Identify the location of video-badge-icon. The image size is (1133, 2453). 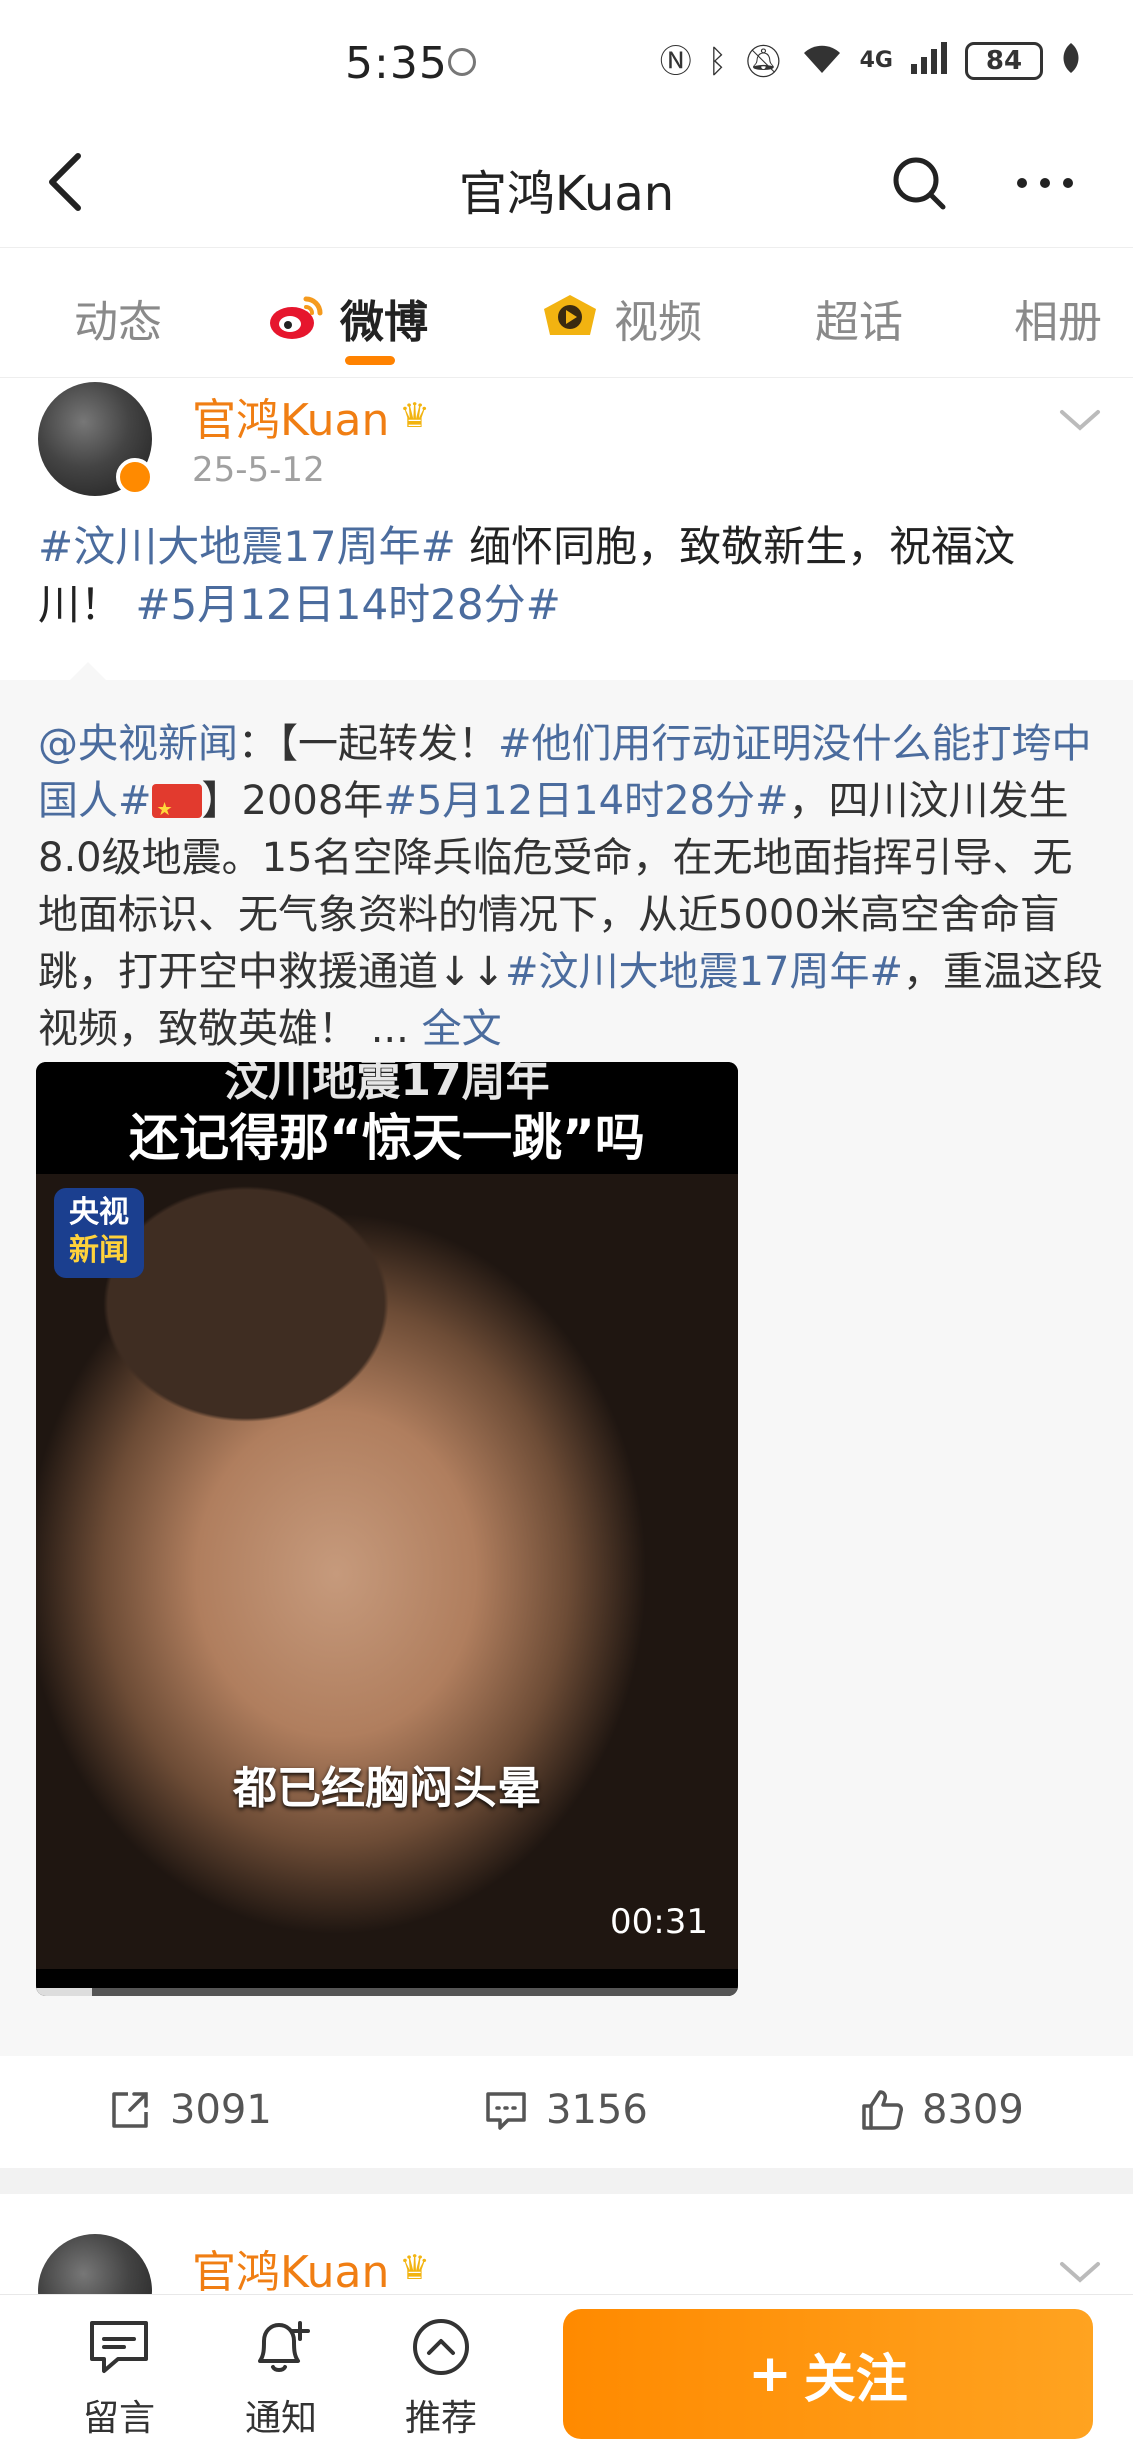
(570, 315).